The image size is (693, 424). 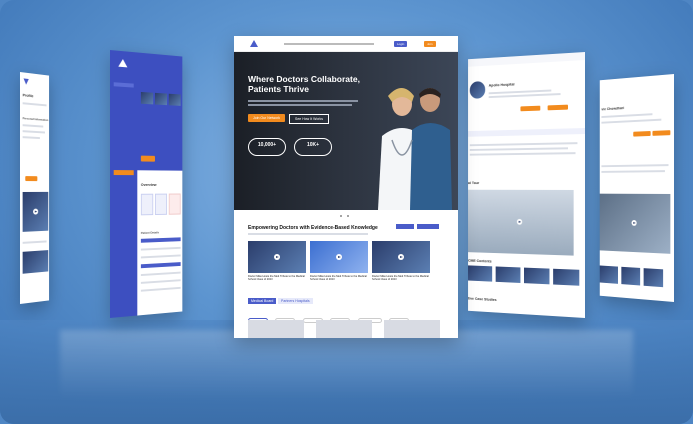 I want to click on get-started-button, so click(x=147, y=158).